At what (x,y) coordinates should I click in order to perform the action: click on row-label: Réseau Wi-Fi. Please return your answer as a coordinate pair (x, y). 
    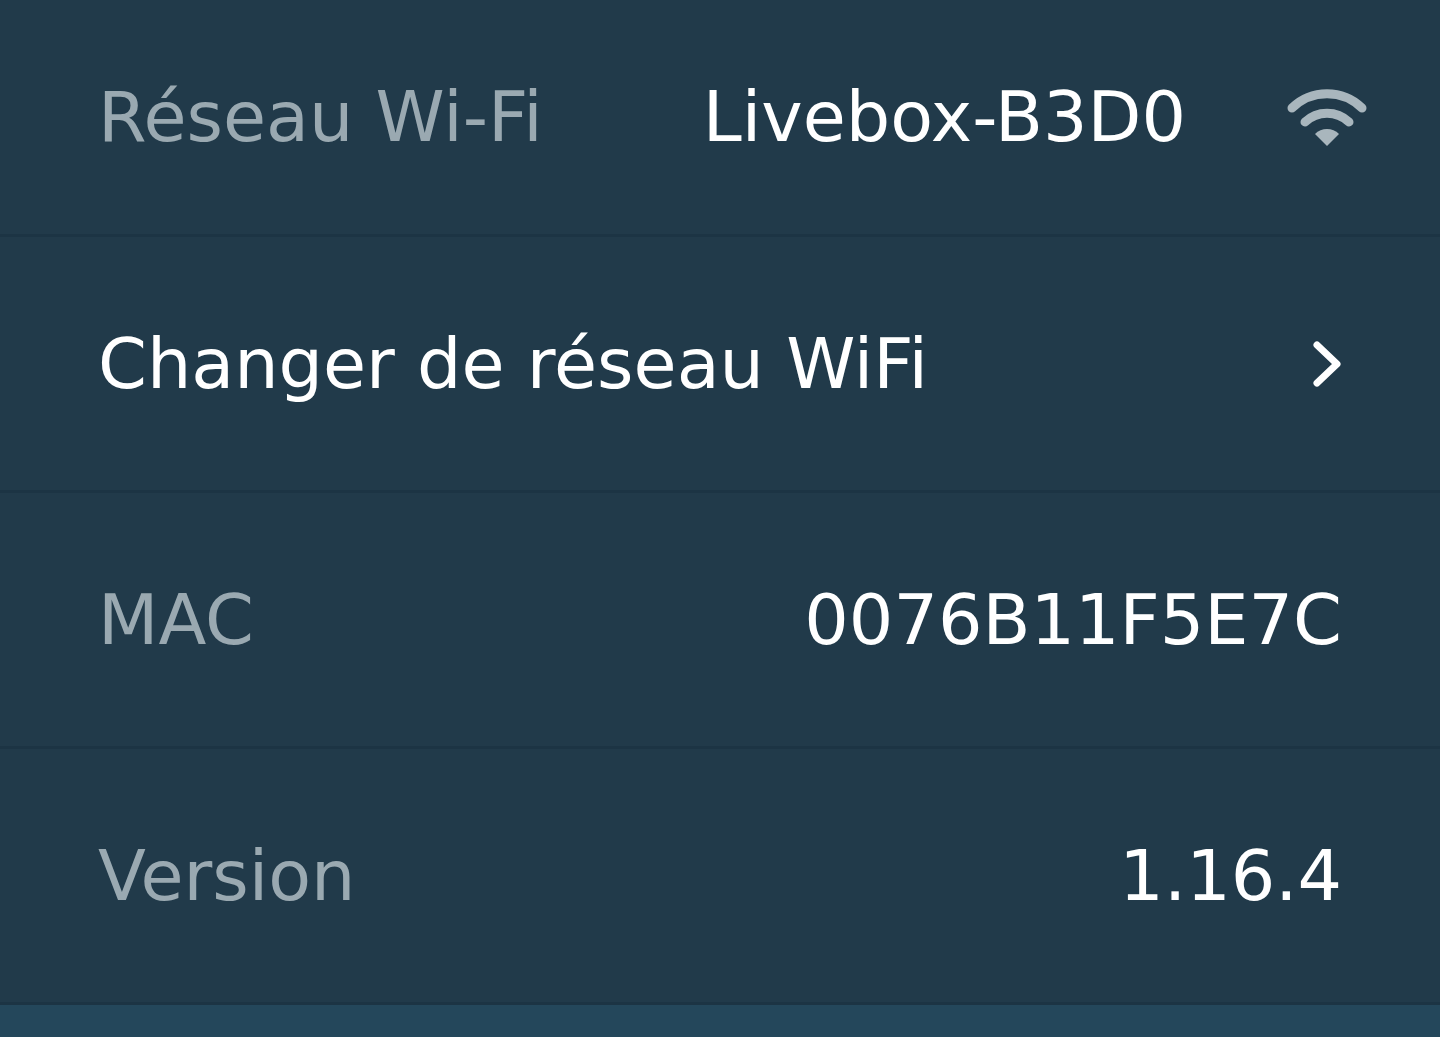
    Looking at the image, I should click on (320, 117).